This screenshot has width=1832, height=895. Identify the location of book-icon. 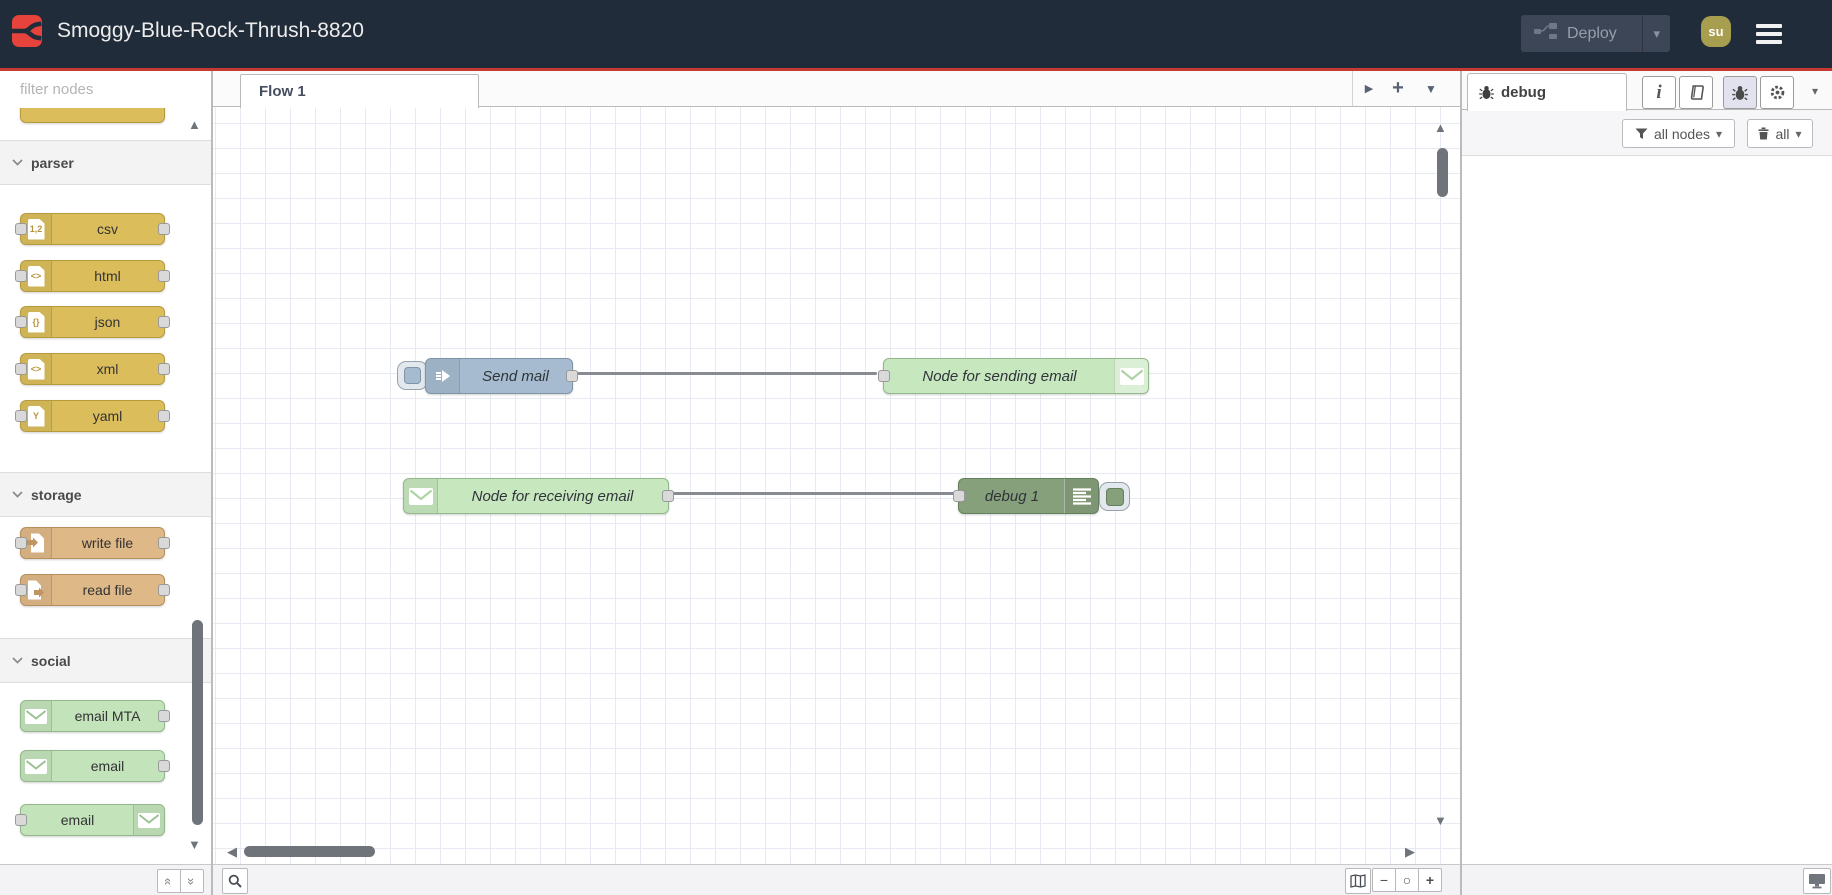
(1697, 92).